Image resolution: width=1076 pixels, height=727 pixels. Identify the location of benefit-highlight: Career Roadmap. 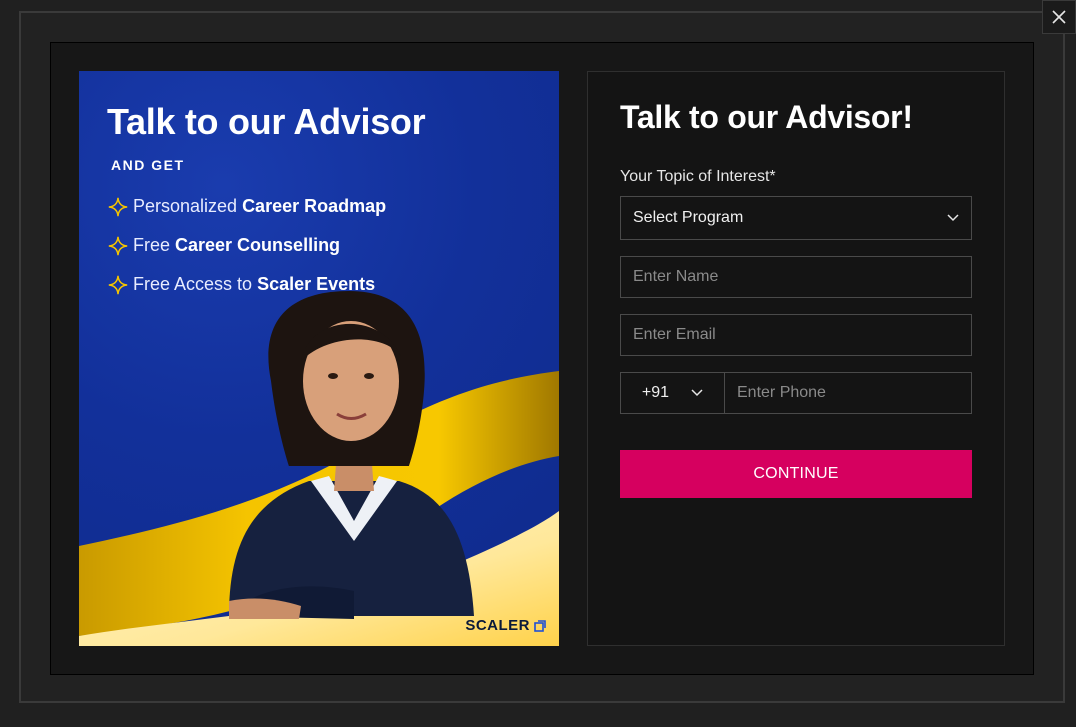
(314, 206).